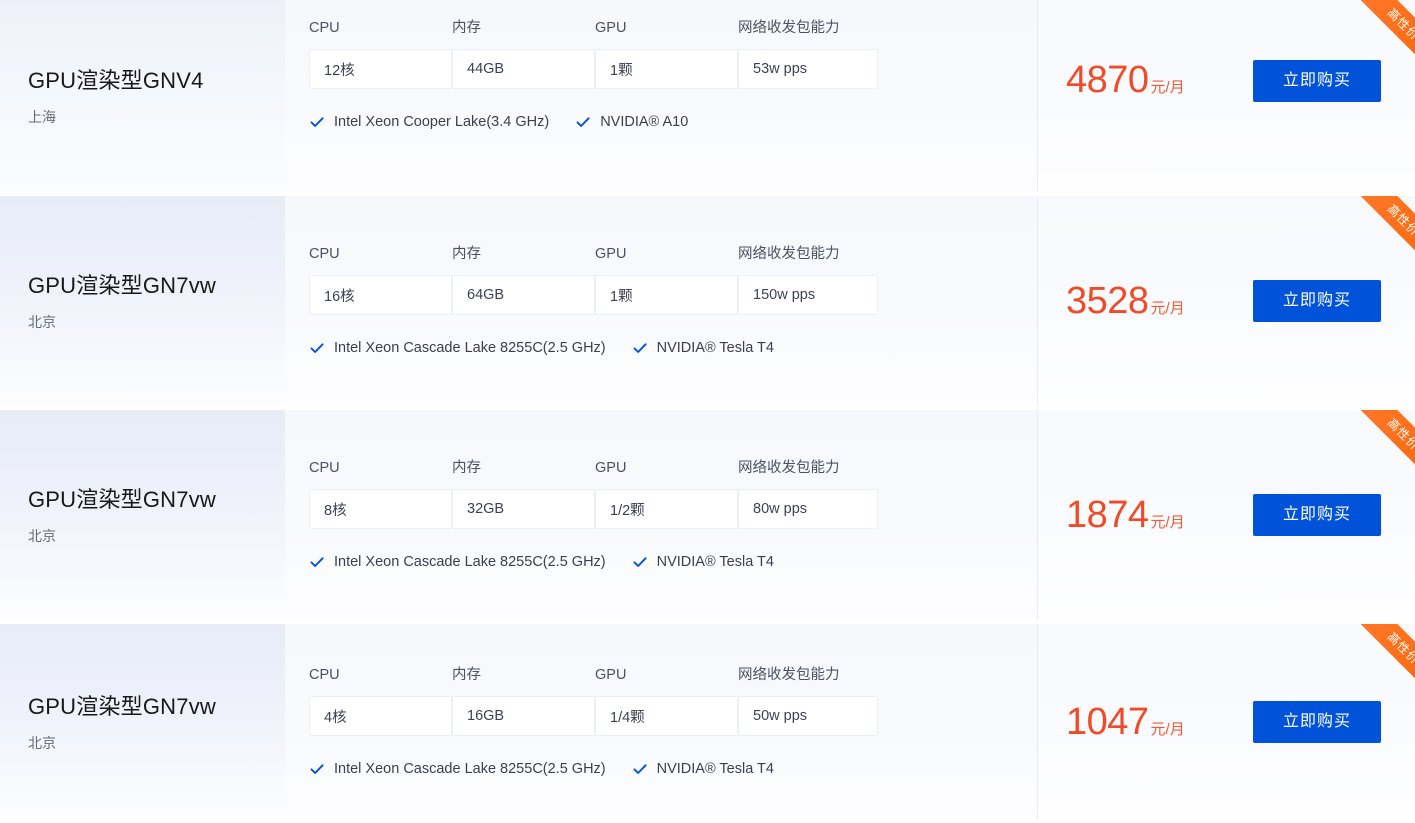 The image size is (1415, 823). I want to click on price-block: 1874 元/月, so click(1145, 515).